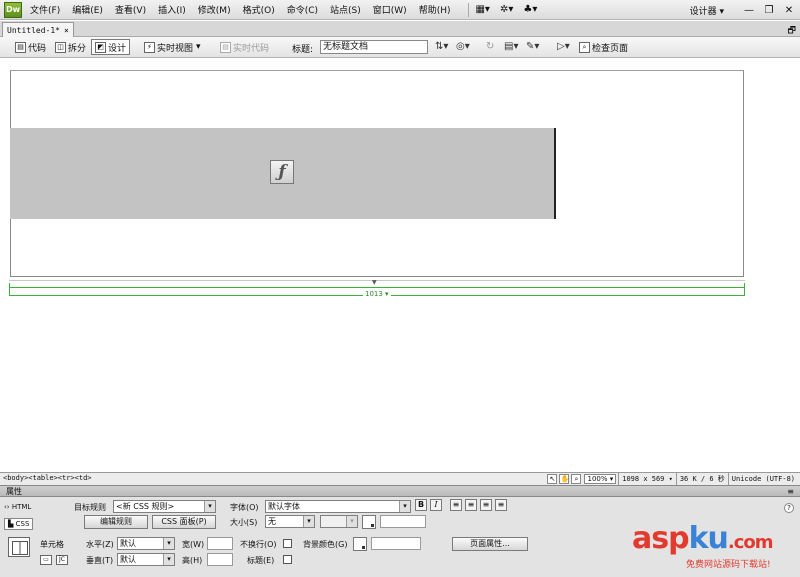  I want to click on file-management-icon: ⇅▾, so click(441, 46).